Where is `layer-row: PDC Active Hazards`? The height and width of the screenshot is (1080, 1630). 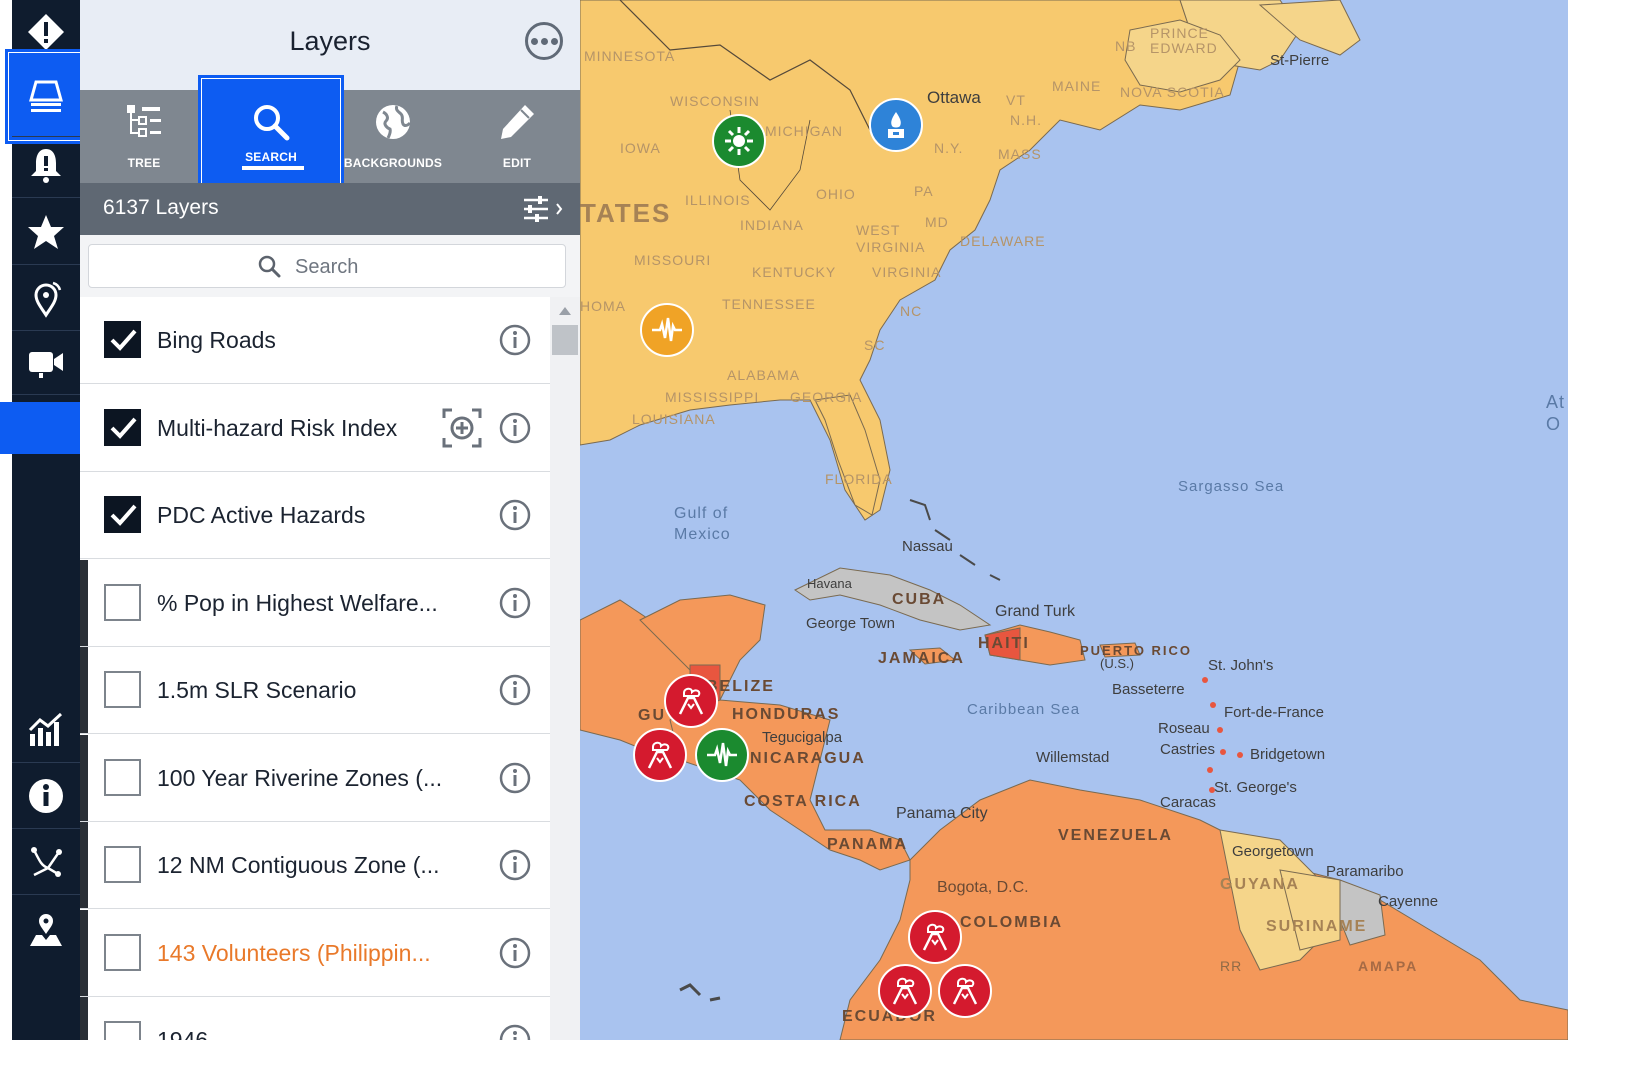 layer-row: PDC Active Hazards is located at coordinates (315, 515).